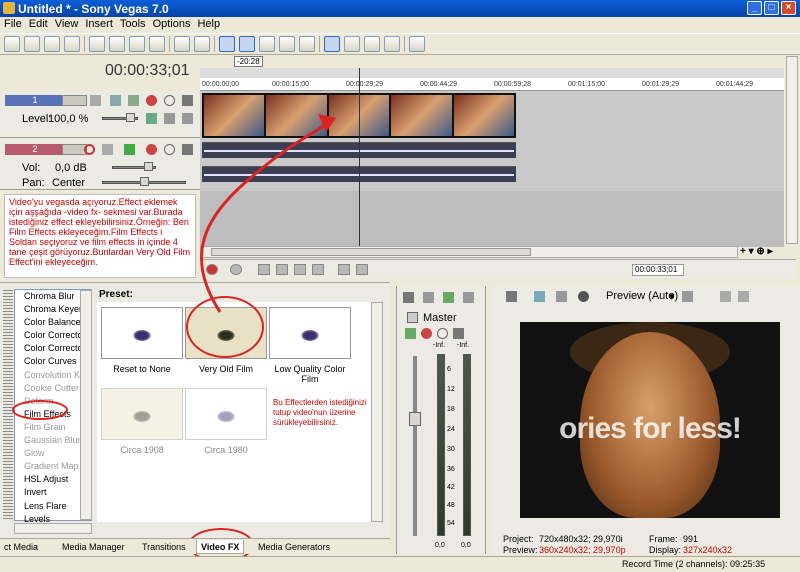 Image resolution: width=800 pixels, height=572 pixels. What do you see at coordinates (220, 547) in the screenshot?
I see `tab-video-fx: Video FX` at bounding box center [220, 547].